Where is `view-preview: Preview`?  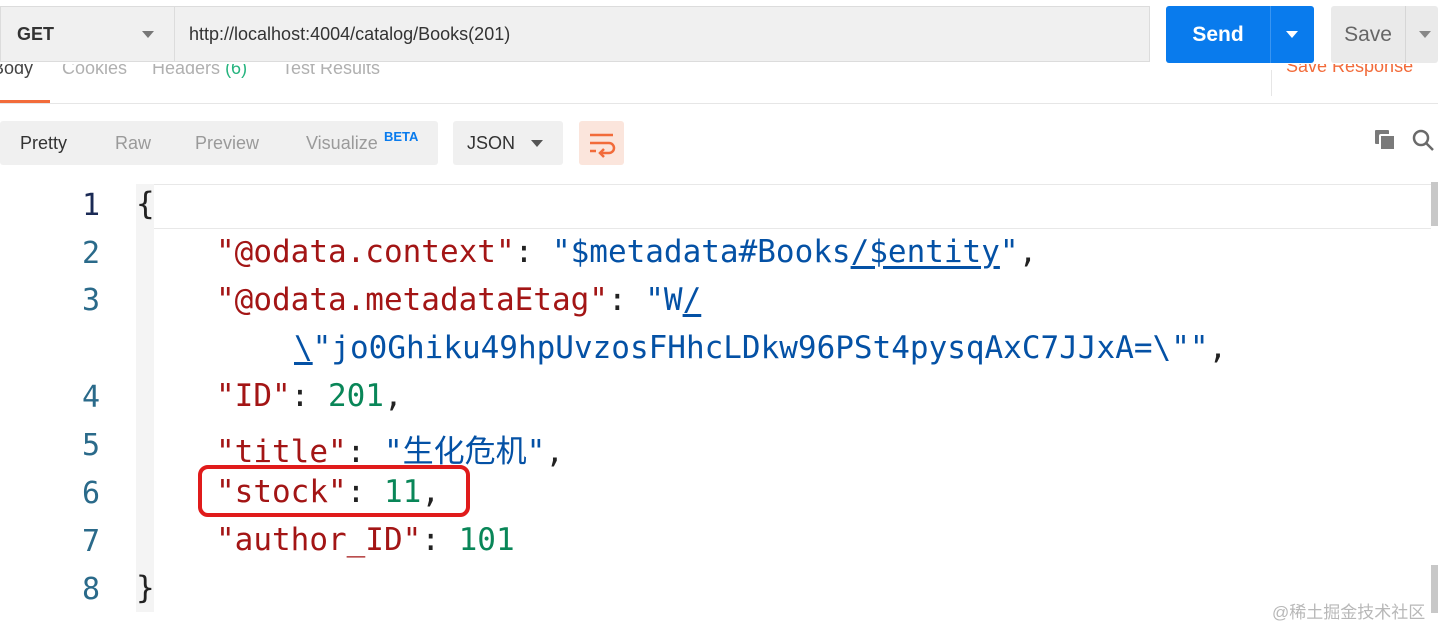 view-preview: Preview is located at coordinates (227, 143).